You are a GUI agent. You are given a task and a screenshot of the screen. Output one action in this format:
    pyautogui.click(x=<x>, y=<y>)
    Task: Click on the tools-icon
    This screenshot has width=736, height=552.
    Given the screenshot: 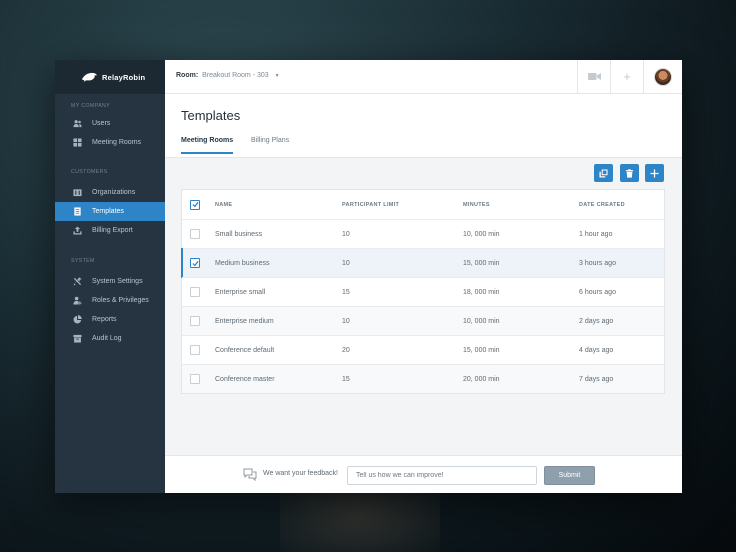 What is the action you would take?
    pyautogui.click(x=77, y=282)
    